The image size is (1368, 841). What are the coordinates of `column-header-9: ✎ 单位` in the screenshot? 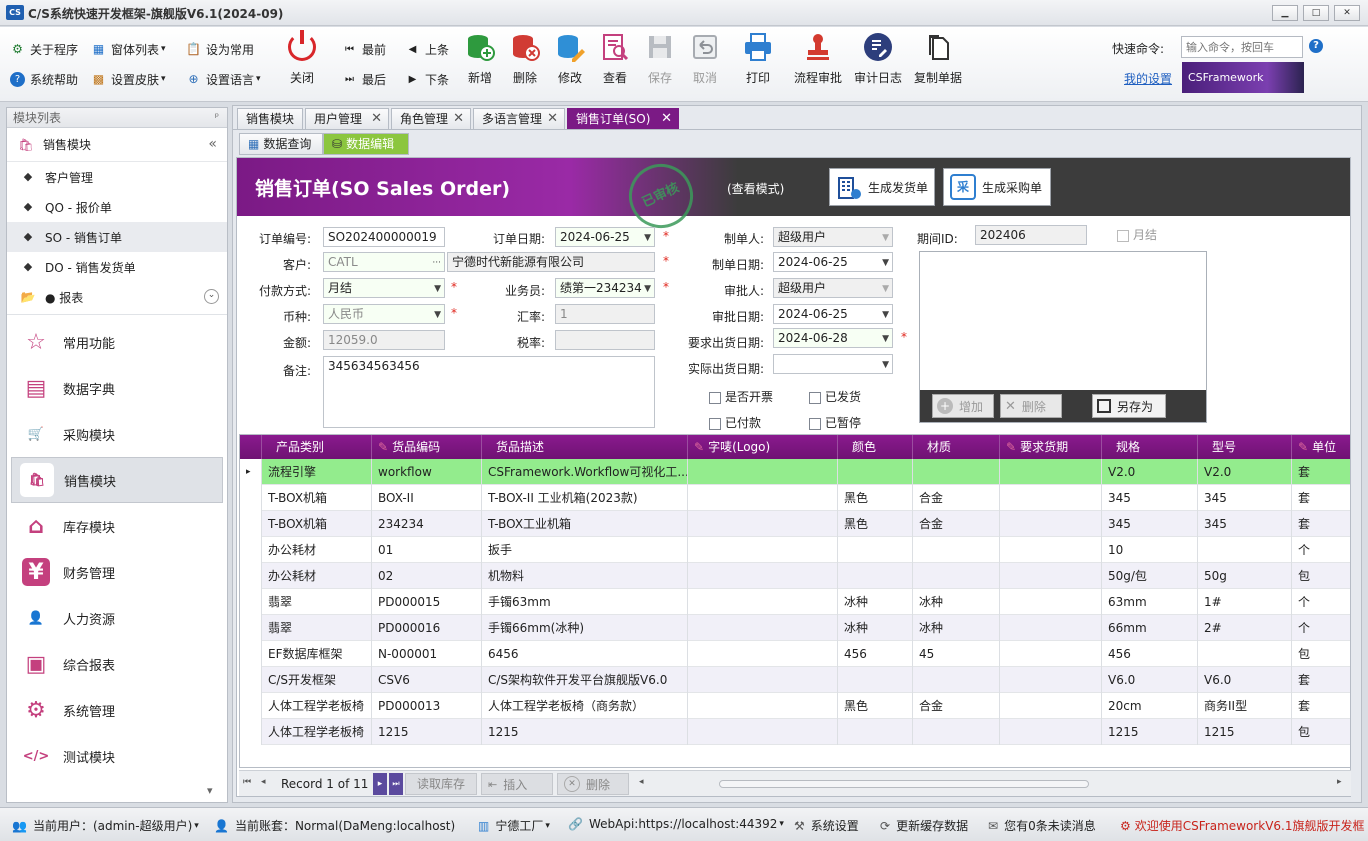 It's located at (1321, 447).